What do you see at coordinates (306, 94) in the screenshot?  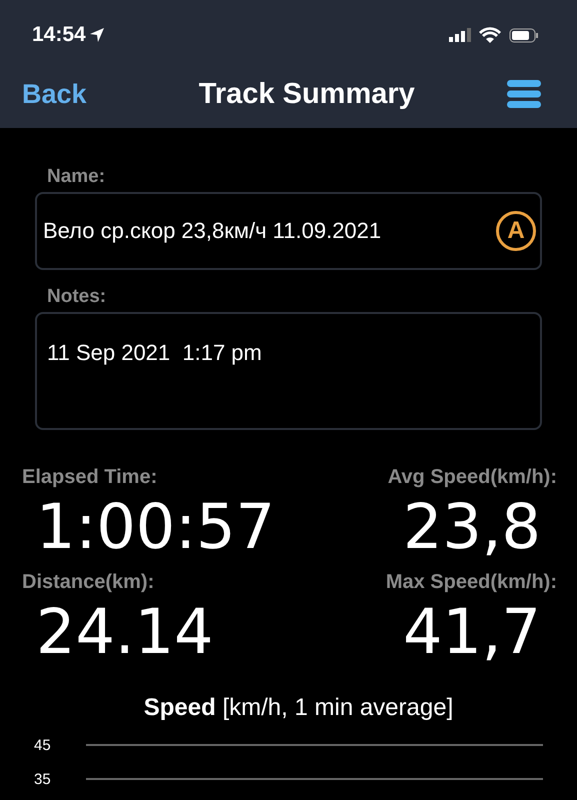 I see `screen-title: Track Summary` at bounding box center [306, 94].